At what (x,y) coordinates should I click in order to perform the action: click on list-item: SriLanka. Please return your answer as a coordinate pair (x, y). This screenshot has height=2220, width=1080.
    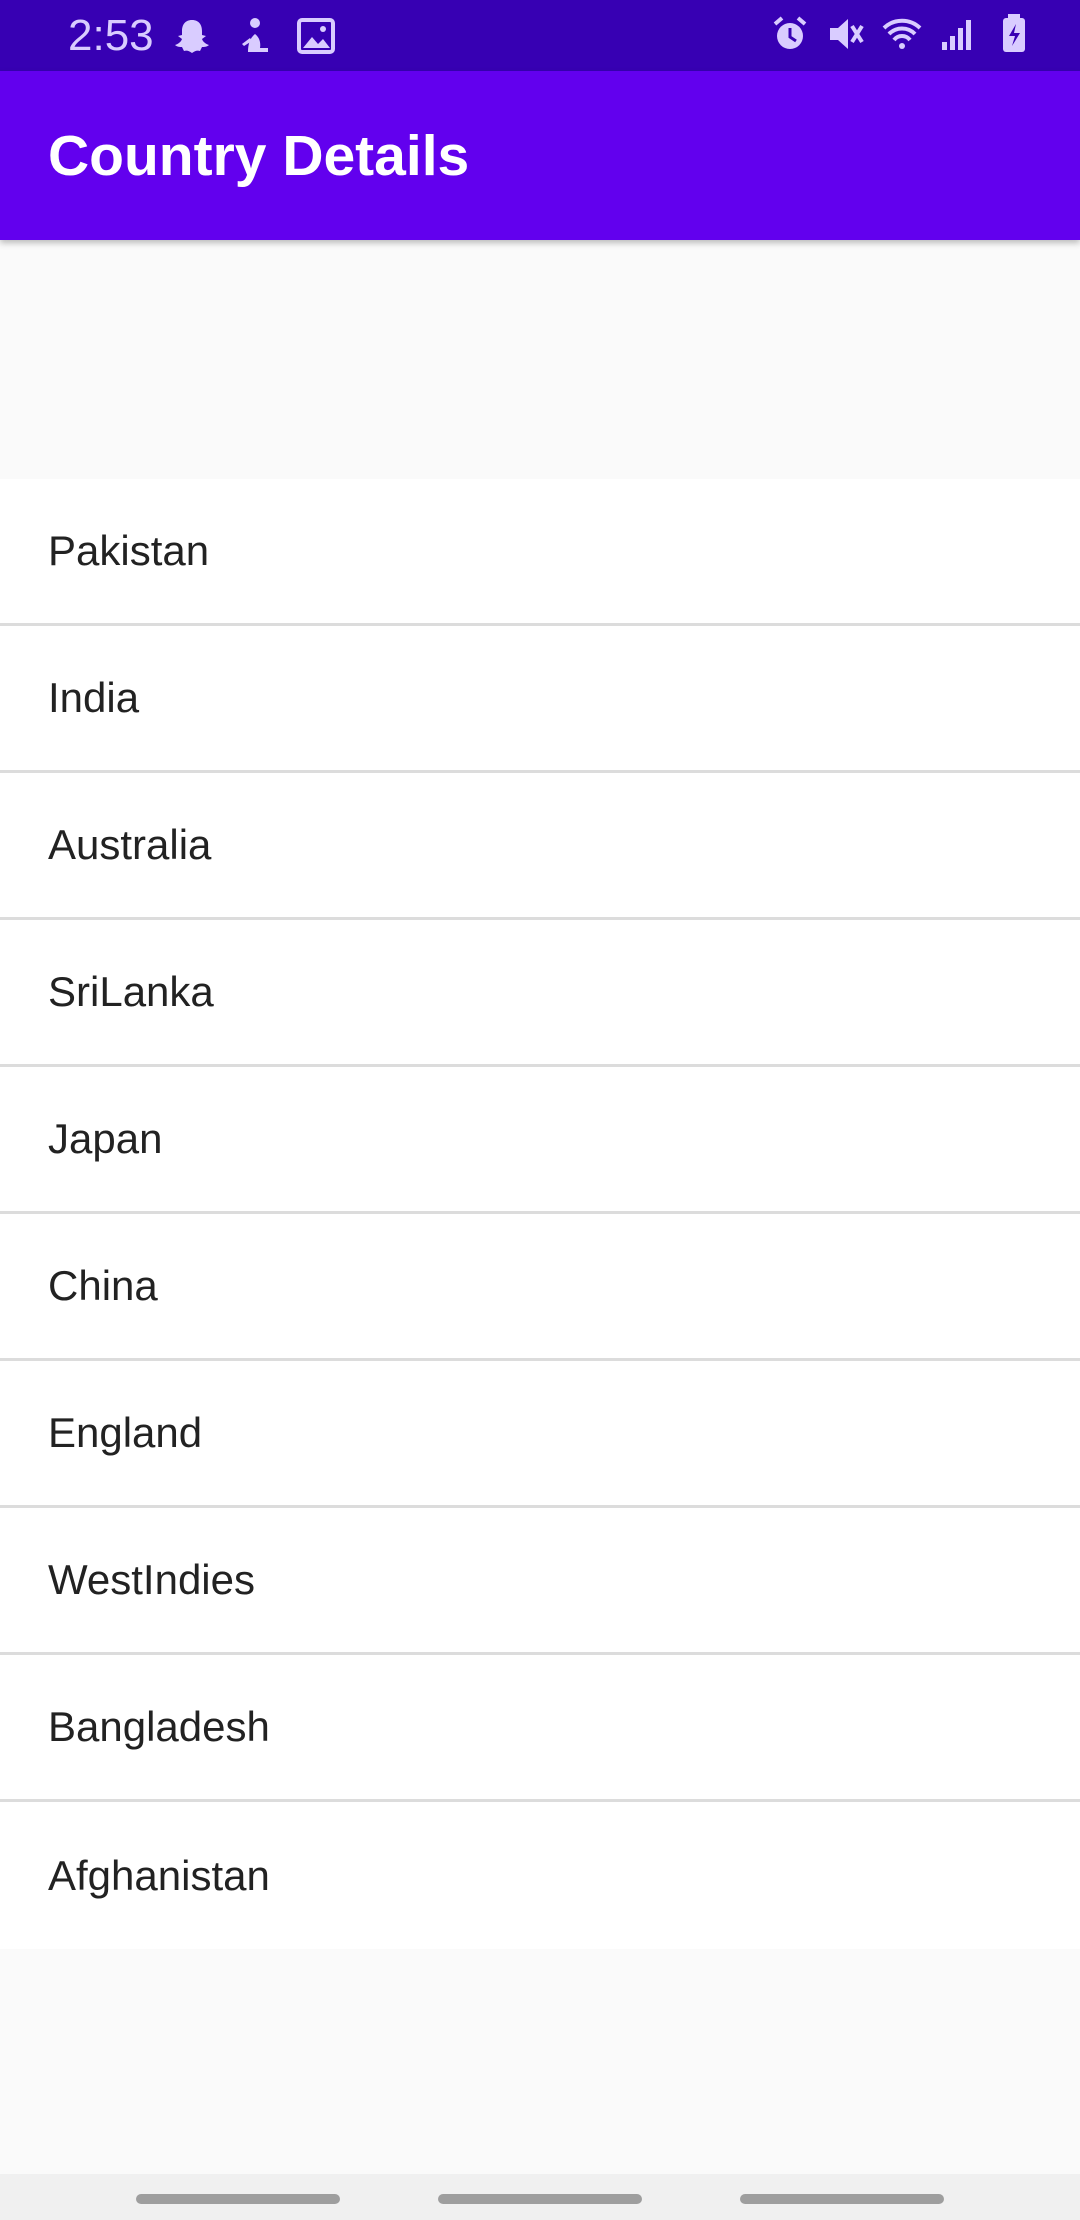
    Looking at the image, I should click on (540, 993).